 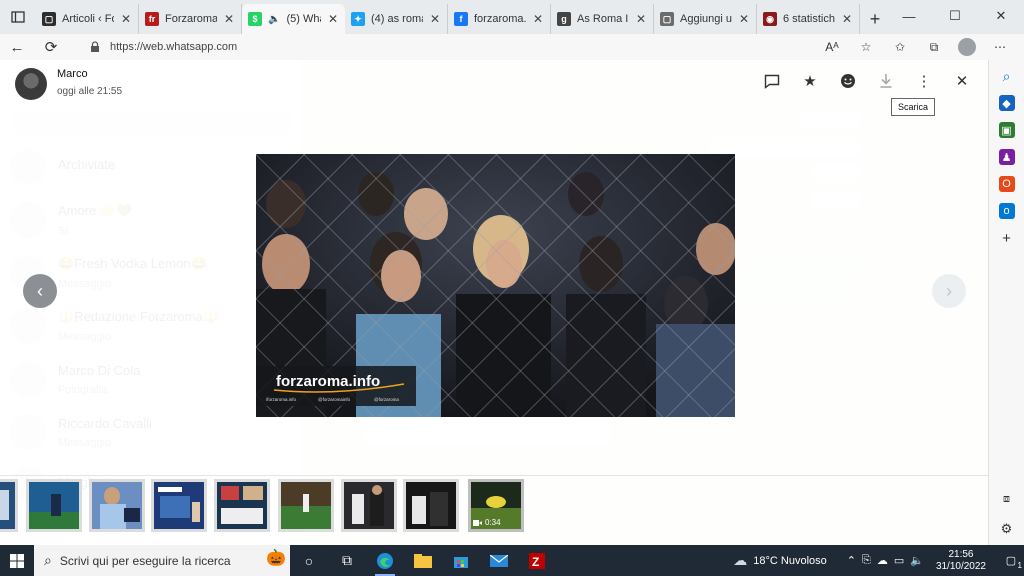 What do you see at coordinates (810, 81) in the screenshot?
I see `star-icon: ★` at bounding box center [810, 81].